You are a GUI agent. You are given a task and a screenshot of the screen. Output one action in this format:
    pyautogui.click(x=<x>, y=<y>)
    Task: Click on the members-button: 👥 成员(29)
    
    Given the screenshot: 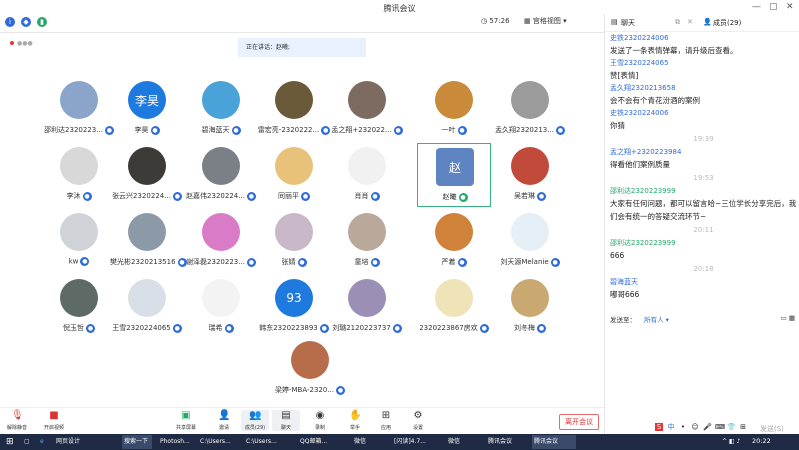 What is the action you would take?
    pyautogui.click(x=255, y=420)
    